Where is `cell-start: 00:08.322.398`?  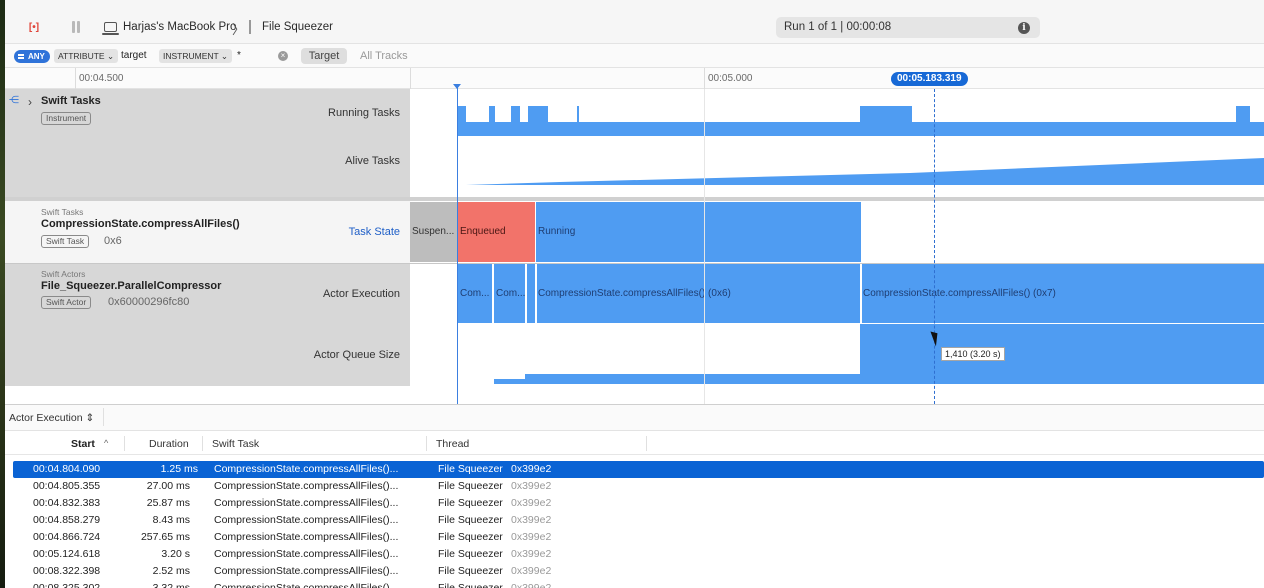
cell-start: 00:08.322.398 is located at coordinates (67, 571).